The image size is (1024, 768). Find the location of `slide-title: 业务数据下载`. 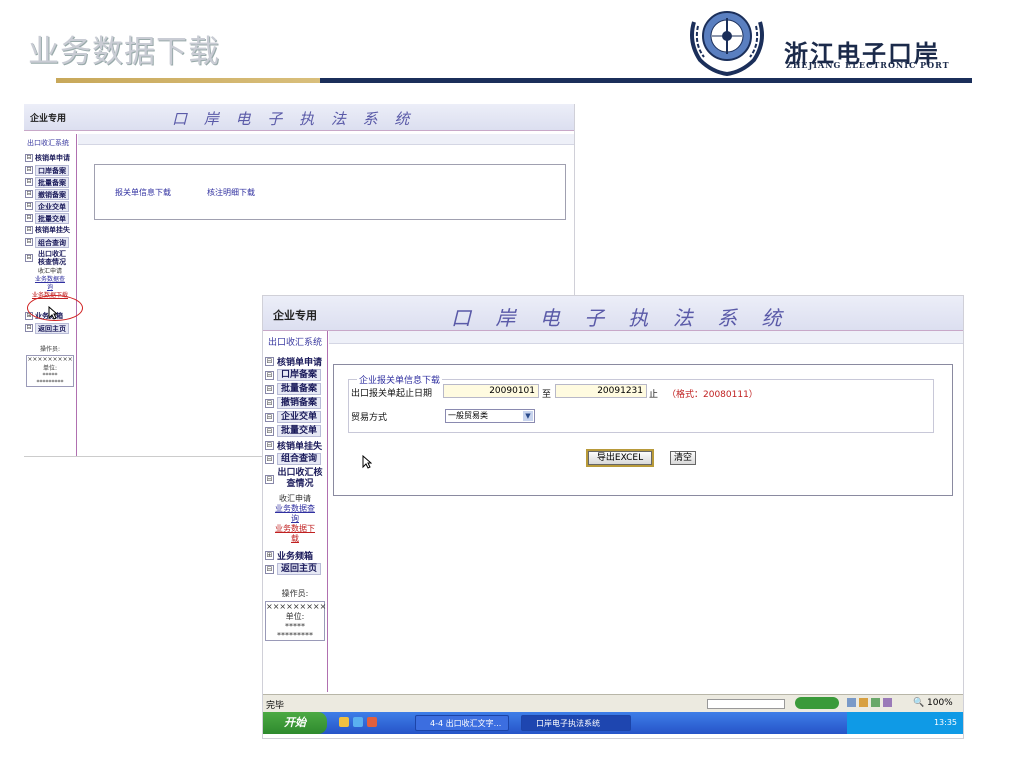

slide-title: 业务数据下载 is located at coordinates (124, 52).